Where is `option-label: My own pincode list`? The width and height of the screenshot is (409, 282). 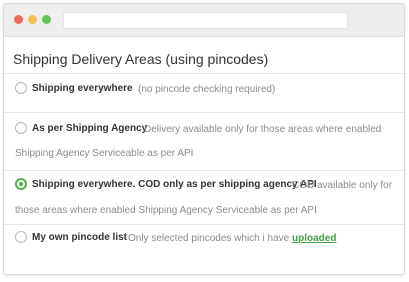 option-label: My own pincode list is located at coordinates (80, 237).